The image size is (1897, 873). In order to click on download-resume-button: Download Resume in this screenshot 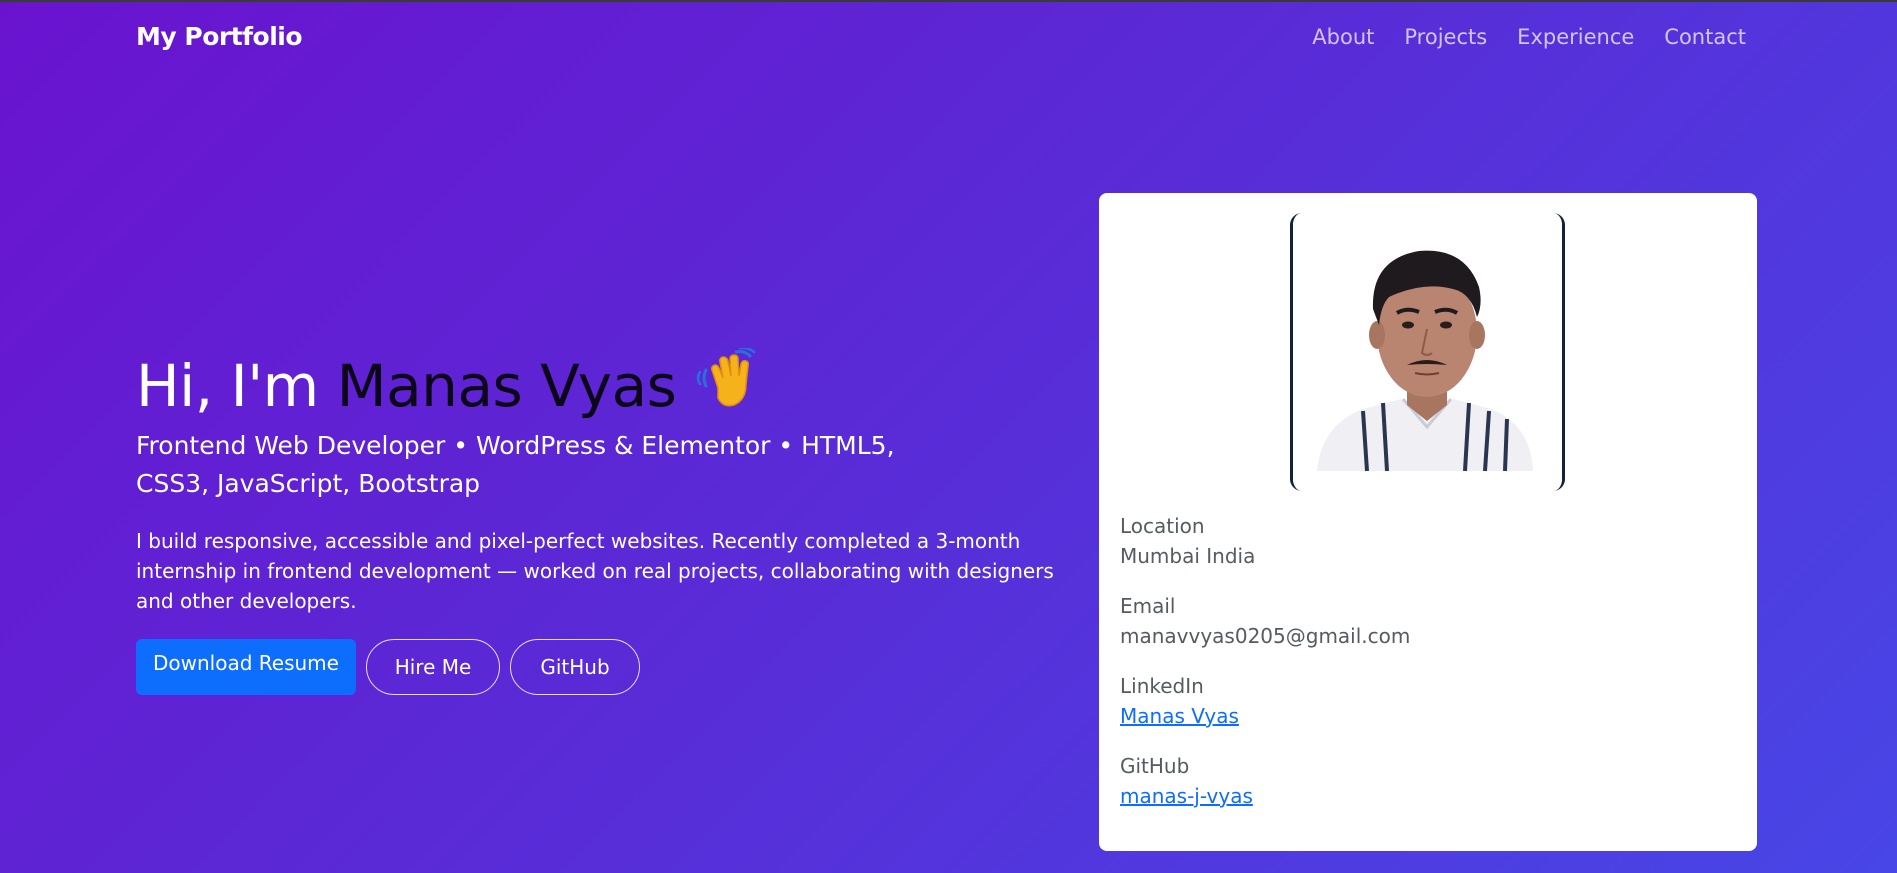, I will do `click(246, 667)`.